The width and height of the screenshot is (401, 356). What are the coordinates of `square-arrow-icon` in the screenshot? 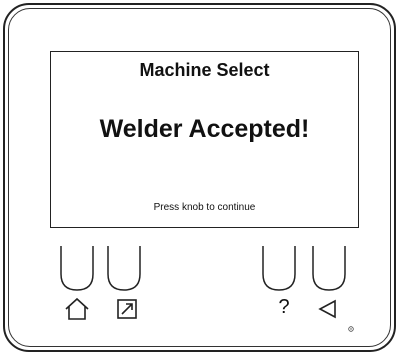 It's located at (127, 309).